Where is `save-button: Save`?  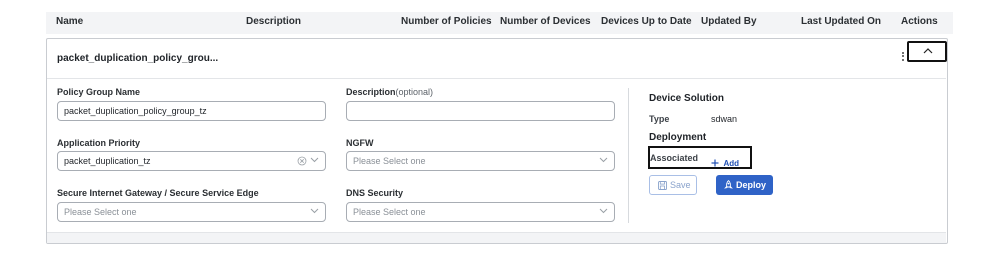 save-button: Save is located at coordinates (673, 185).